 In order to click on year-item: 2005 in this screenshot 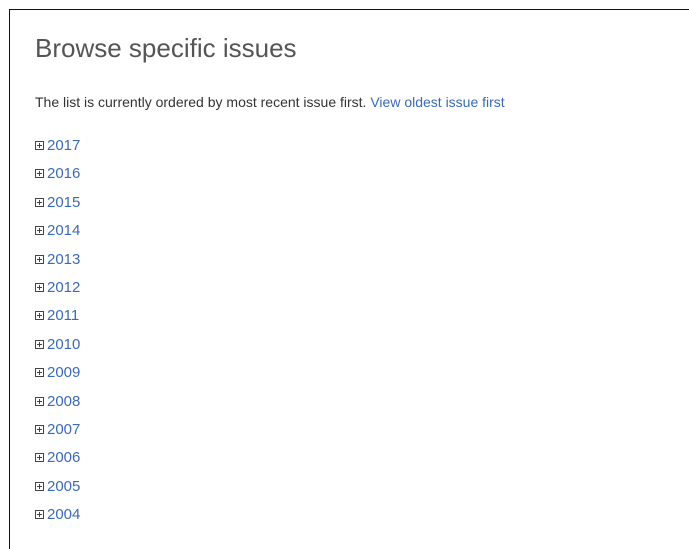, I will do `click(57, 492)`.